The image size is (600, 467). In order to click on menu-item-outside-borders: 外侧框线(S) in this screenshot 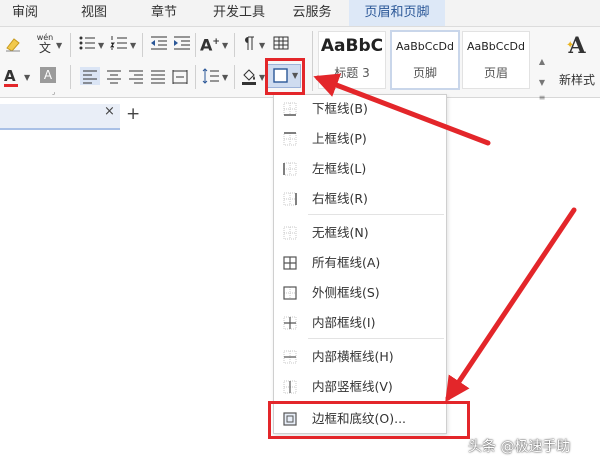, I will do `click(360, 293)`.